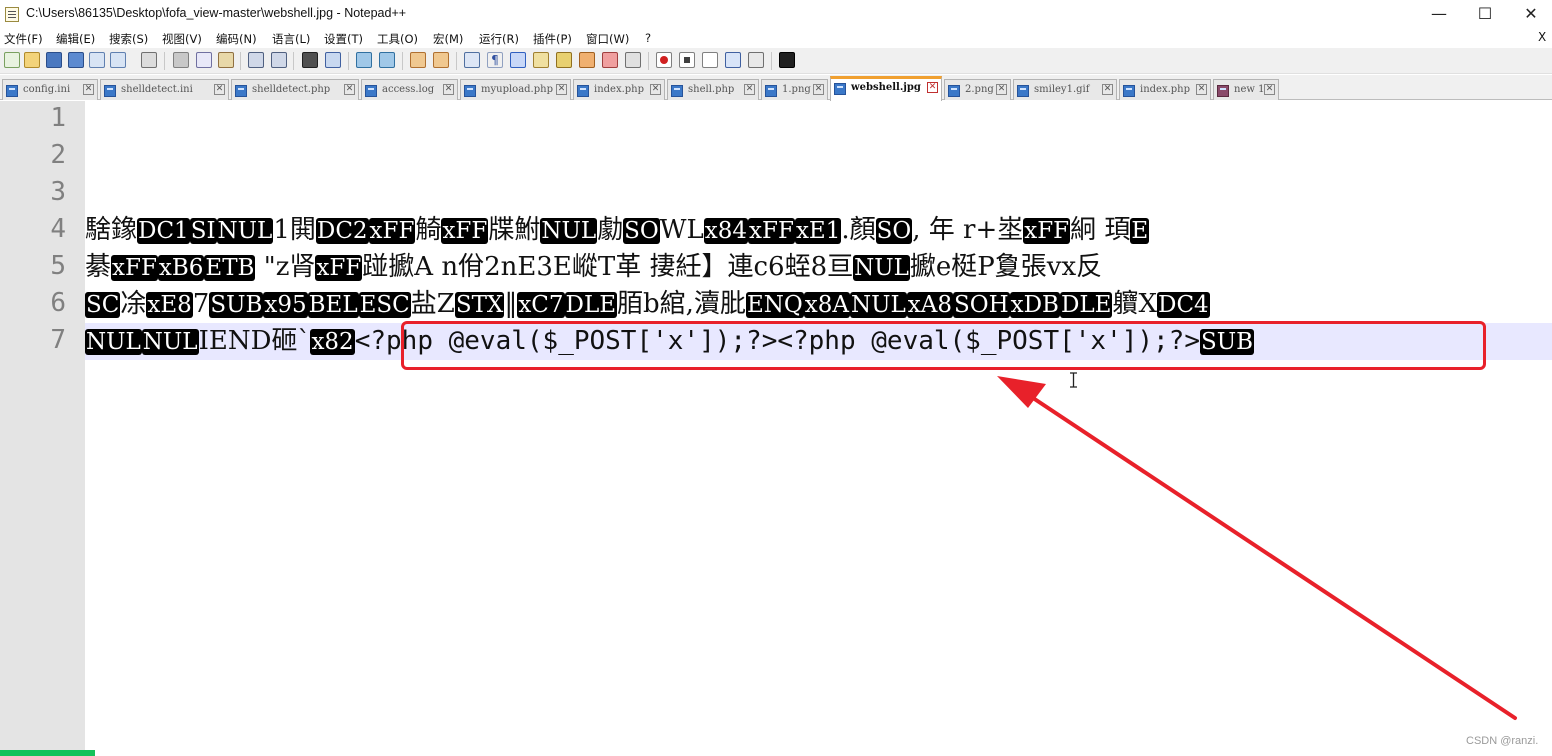 Image resolution: width=1552 pixels, height=756 pixels. I want to click on function-list-icon, so click(541, 60).